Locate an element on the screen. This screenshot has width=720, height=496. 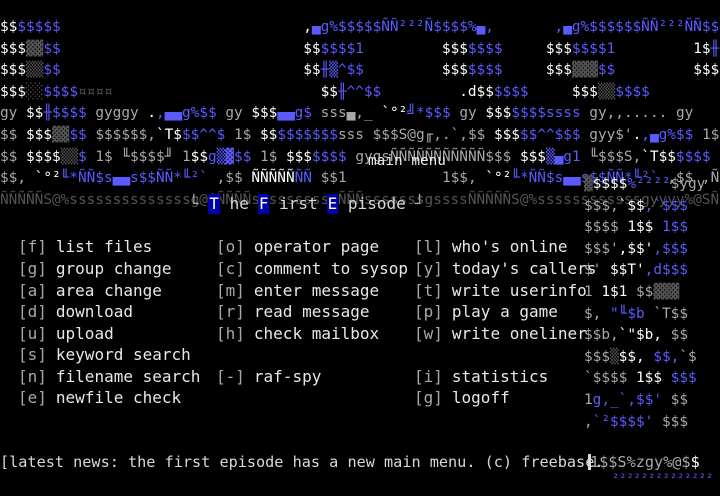
menu-label: logoff is located at coordinates (480, 397).